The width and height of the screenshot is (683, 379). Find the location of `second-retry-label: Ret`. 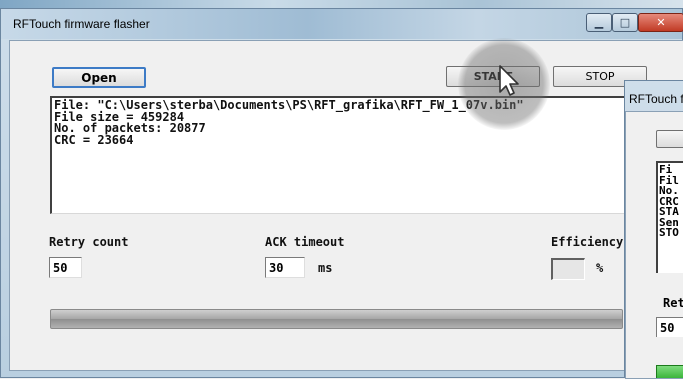

second-retry-label: Ret is located at coordinates (673, 303).